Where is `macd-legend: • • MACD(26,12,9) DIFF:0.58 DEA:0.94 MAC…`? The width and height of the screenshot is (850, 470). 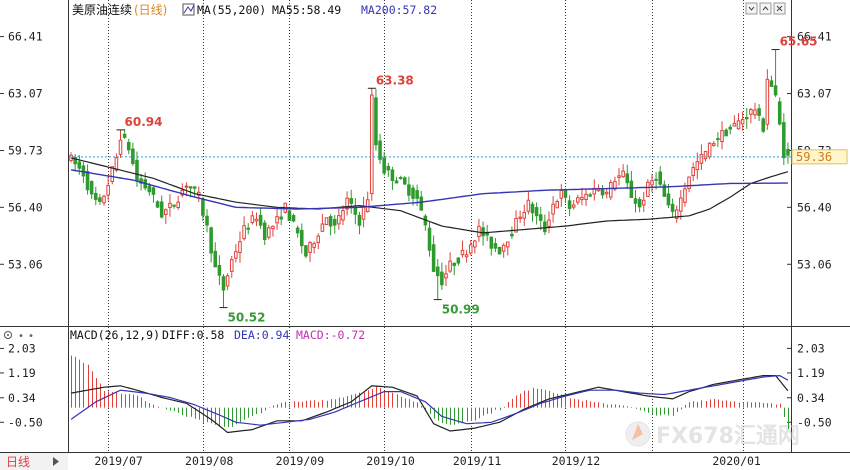 macd-legend: • • MACD(26,12,9) DIFF:0.58 DEA:0.94 MAC… is located at coordinates (184, 335).